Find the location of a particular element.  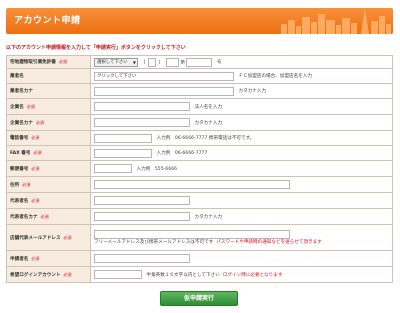

form-row-company-name: 企業名 必須 法人名を入力 is located at coordinates (199, 106).